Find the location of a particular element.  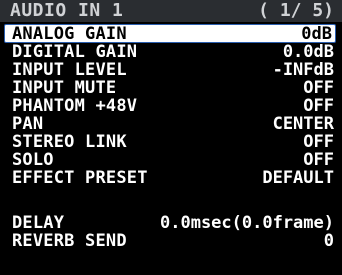

menu-item-label: ANALOG GAIN is located at coordinates (69, 34).